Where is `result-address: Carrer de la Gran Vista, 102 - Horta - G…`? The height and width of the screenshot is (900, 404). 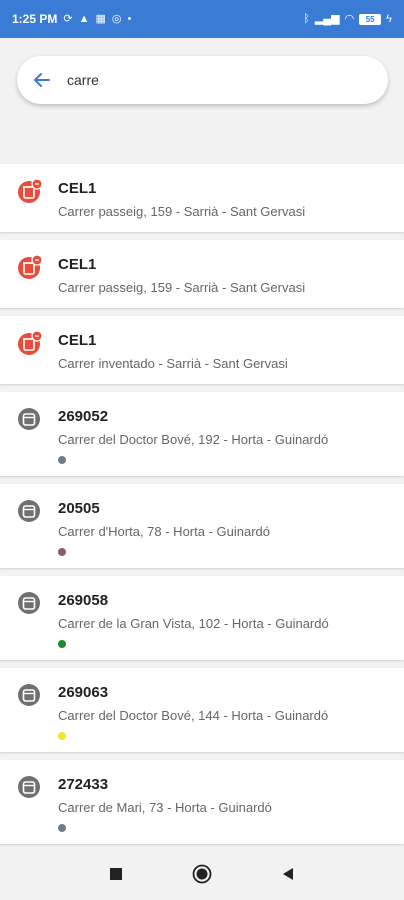
result-address: Carrer de la Gran Vista, 102 - Horta - G… is located at coordinates (193, 623).